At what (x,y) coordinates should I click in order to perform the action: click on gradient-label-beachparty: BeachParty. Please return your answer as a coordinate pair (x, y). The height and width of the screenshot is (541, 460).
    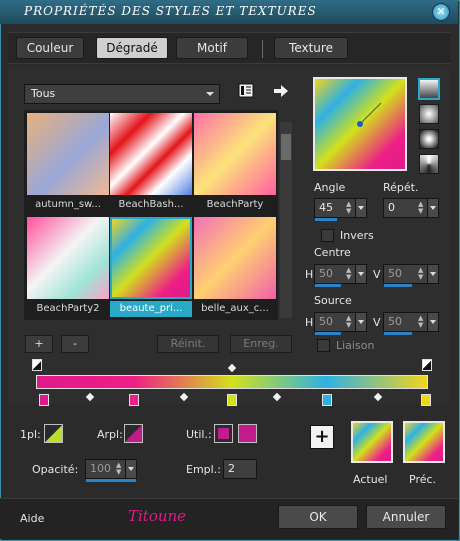
    Looking at the image, I should click on (235, 204).